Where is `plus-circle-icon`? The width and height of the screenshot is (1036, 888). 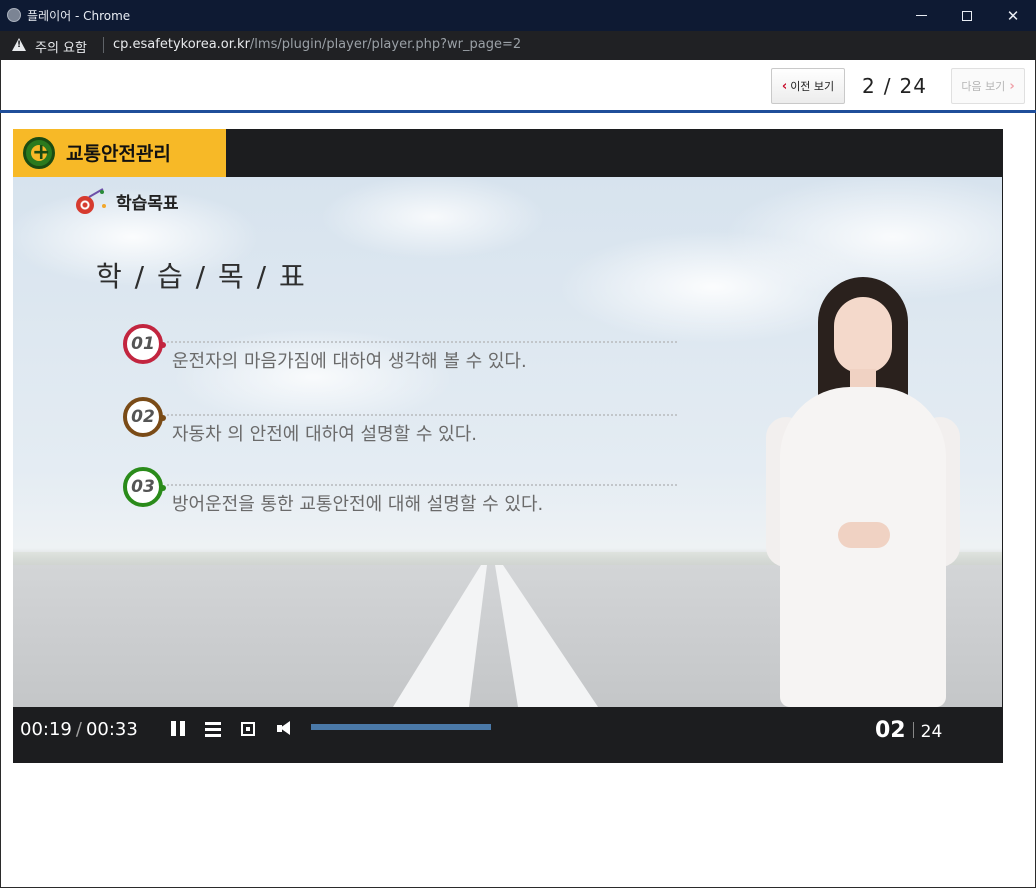 plus-circle-icon is located at coordinates (39, 153).